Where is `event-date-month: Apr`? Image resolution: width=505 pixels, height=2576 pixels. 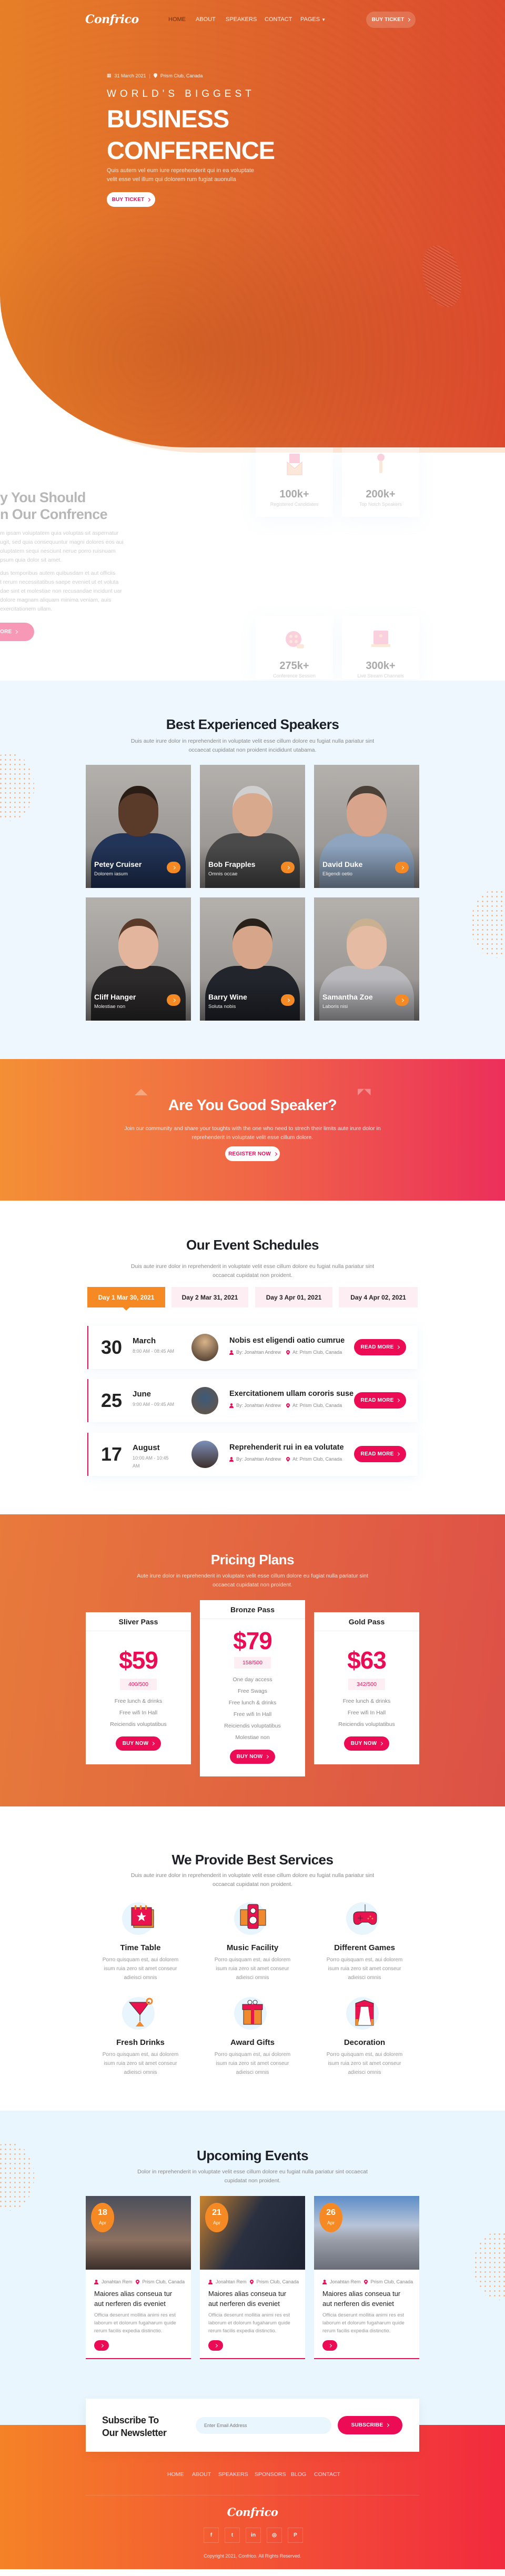
event-date-month: Apr is located at coordinates (102, 2223).